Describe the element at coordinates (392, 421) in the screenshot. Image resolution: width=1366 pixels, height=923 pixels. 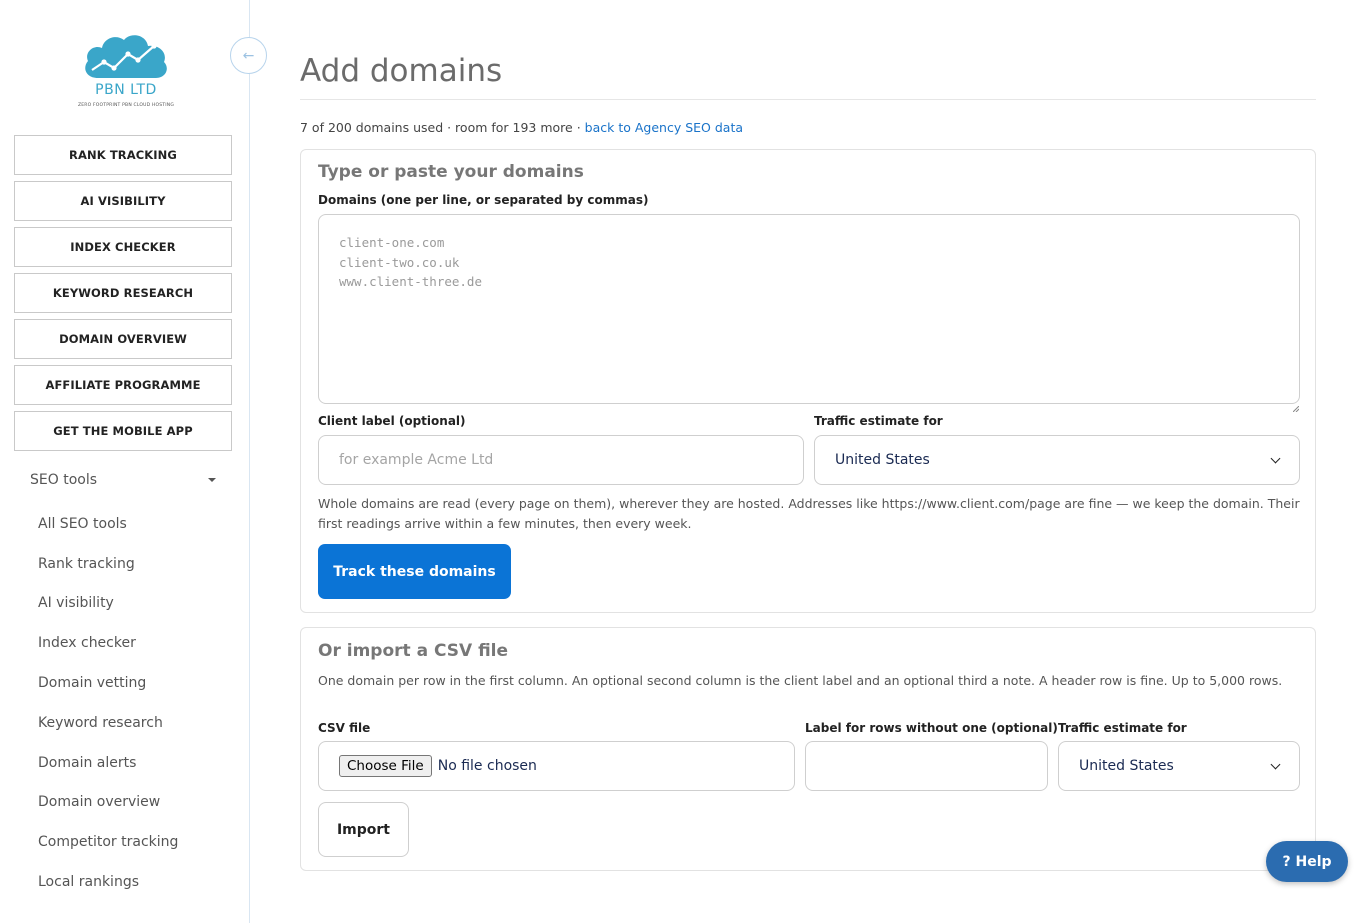
I see `client-label-label: Client label (optional)` at that location.